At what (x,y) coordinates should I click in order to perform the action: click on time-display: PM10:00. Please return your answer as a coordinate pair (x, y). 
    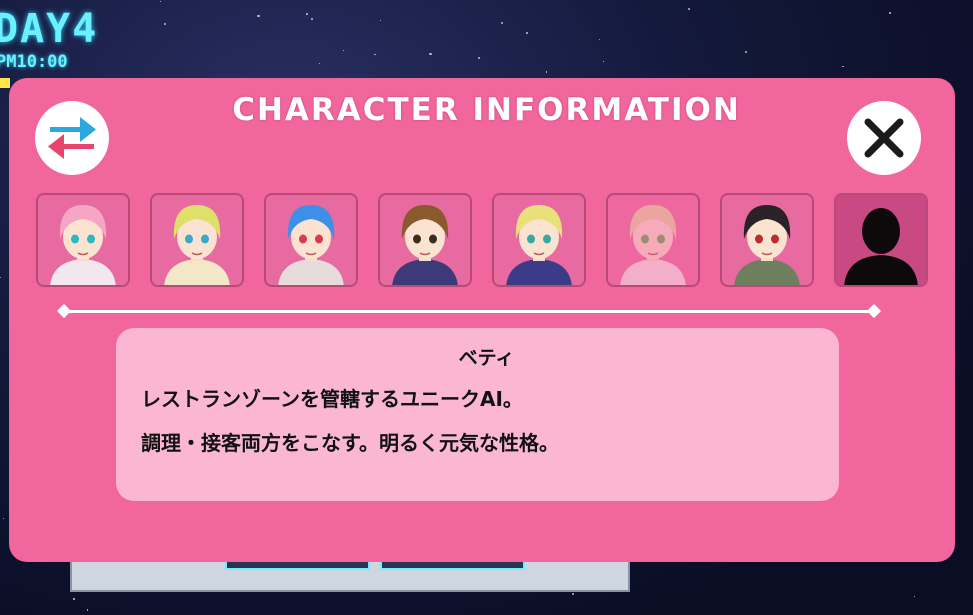
    Looking at the image, I should click on (34, 62).